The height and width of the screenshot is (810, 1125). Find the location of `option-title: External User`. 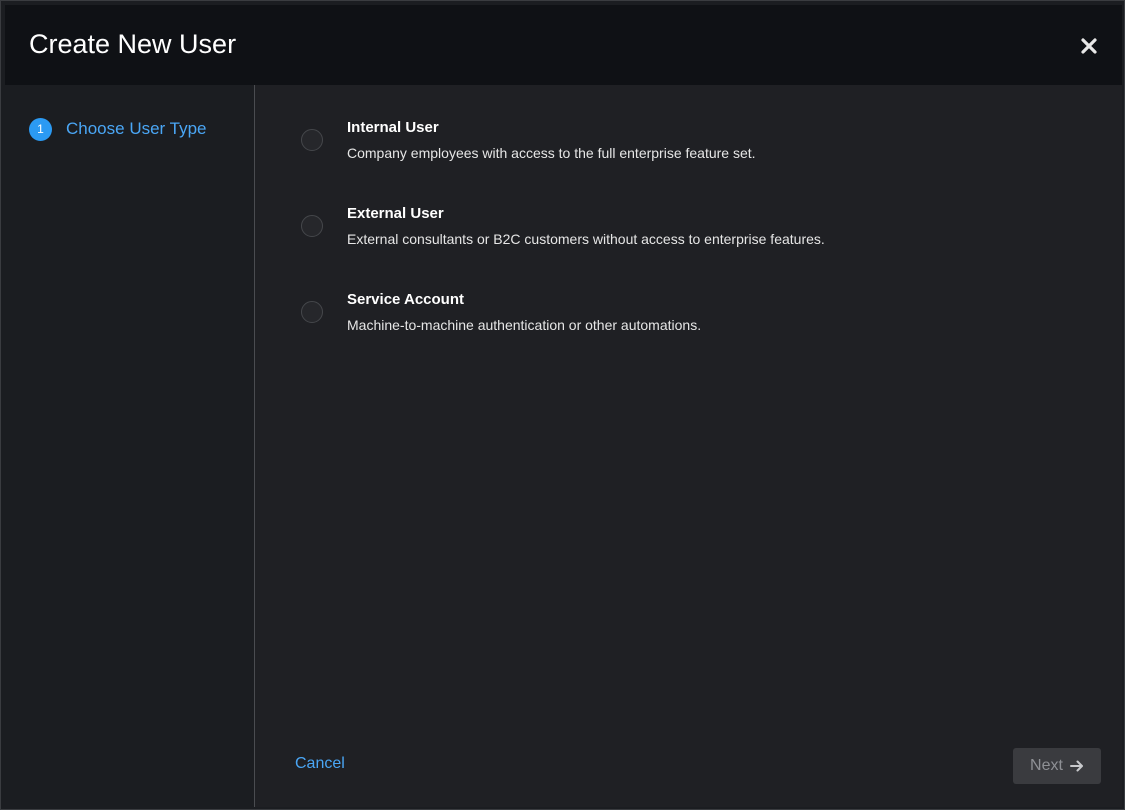

option-title: External User is located at coordinates (395, 213).